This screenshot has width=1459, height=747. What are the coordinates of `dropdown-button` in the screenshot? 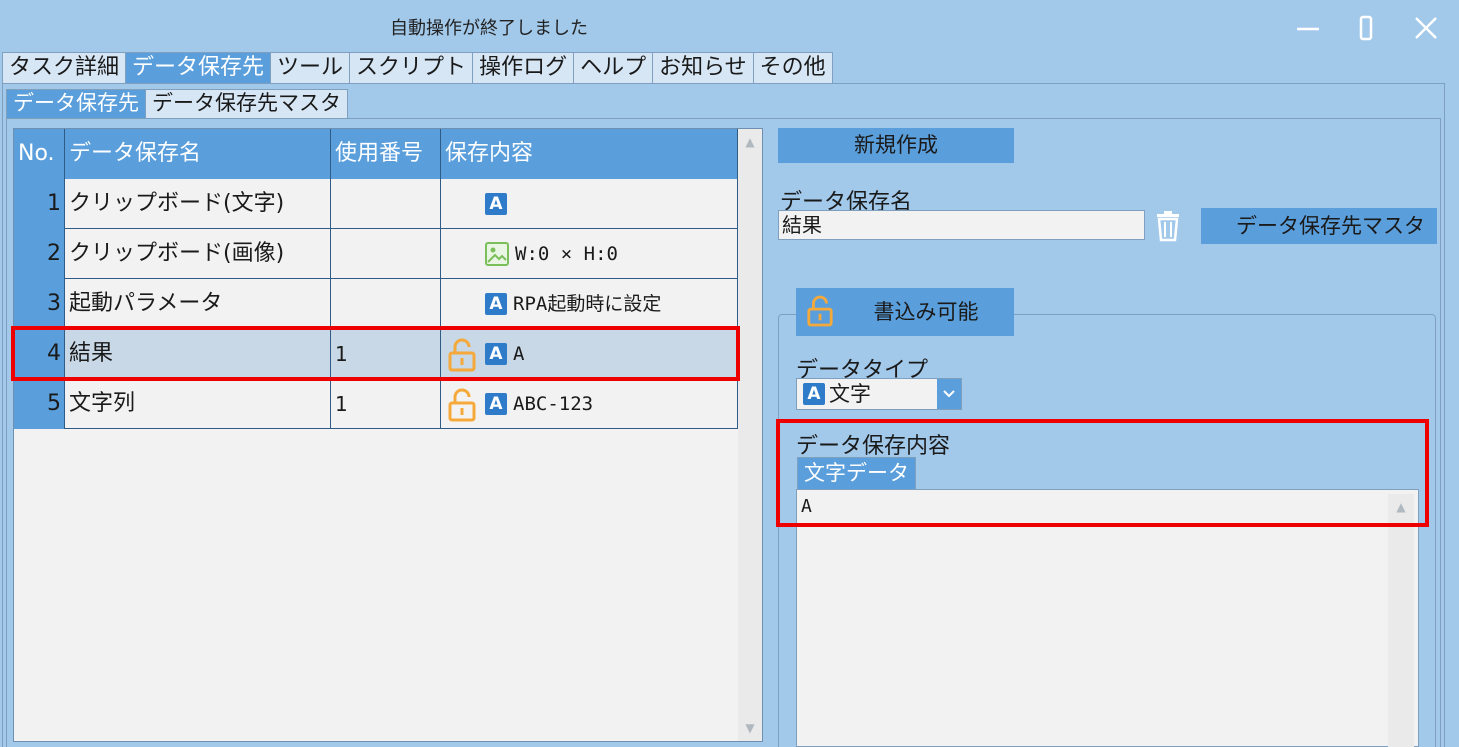 It's located at (949, 394).